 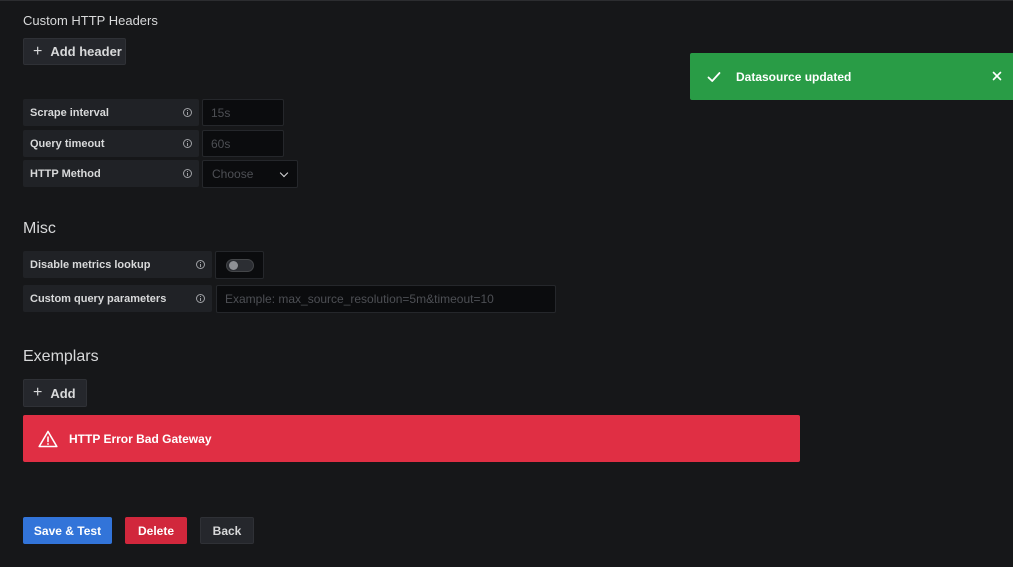 I want to click on check-icon, so click(x=714, y=76).